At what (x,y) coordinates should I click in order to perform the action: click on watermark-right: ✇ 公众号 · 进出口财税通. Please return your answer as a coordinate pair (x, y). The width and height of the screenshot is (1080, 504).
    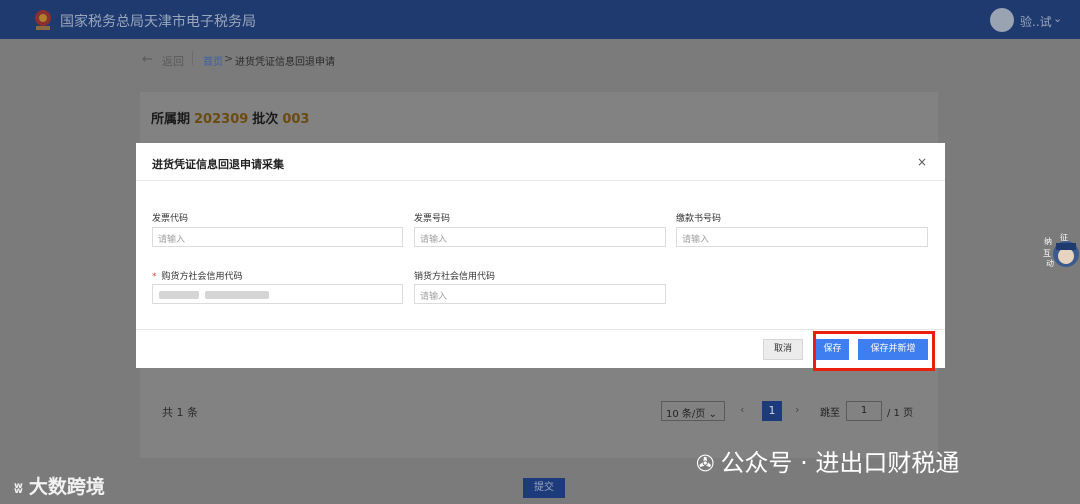
    Looking at the image, I should click on (827, 460).